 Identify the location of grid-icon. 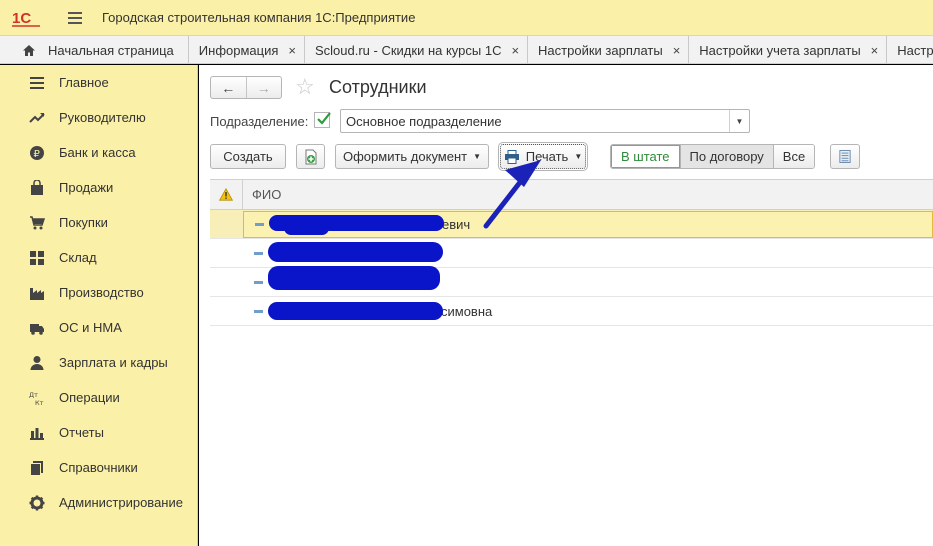
(37, 258).